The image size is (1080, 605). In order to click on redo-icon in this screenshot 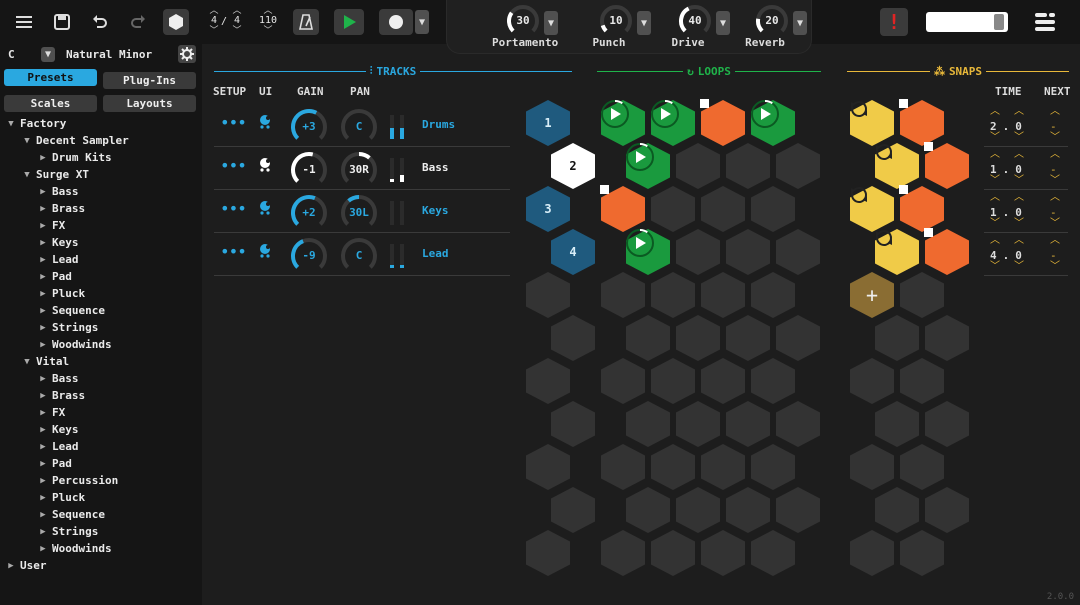, I will do `click(138, 22)`.